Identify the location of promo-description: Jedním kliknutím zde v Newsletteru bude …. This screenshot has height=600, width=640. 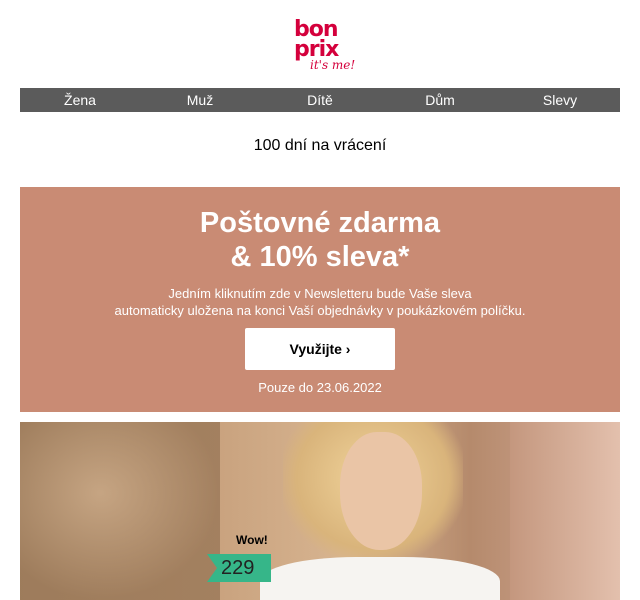
(320, 302).